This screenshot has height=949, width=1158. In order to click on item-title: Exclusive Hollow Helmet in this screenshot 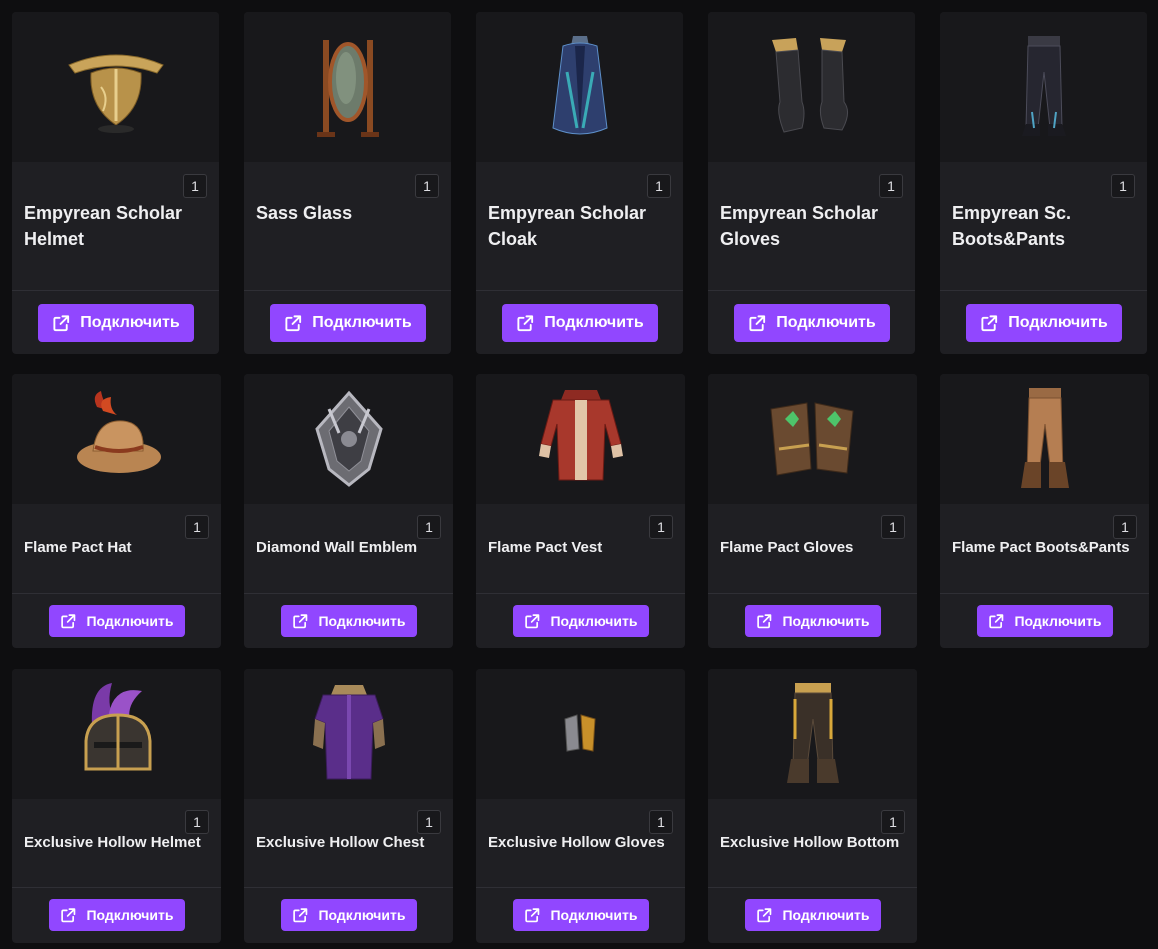, I will do `click(112, 842)`.